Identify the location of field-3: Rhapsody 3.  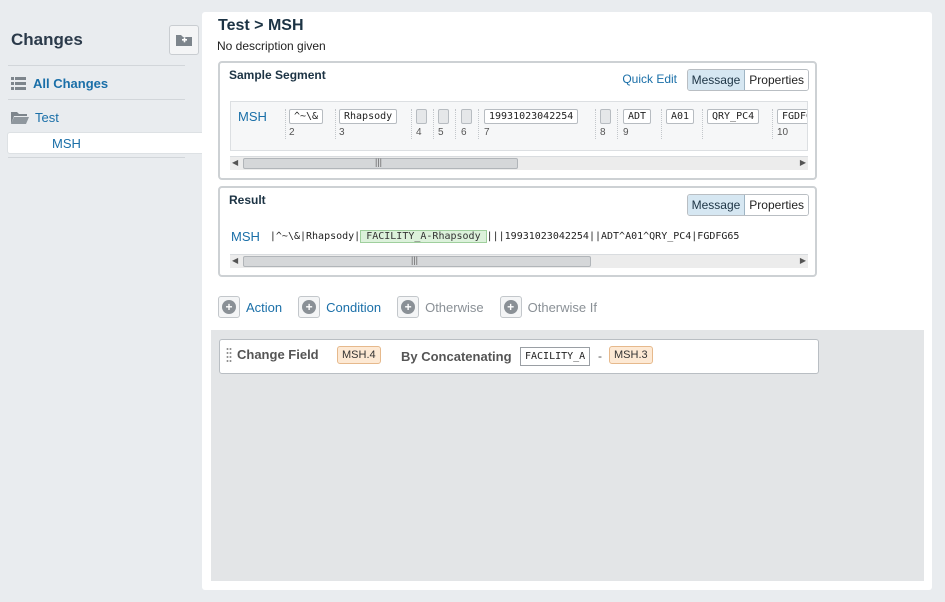
(368, 123).